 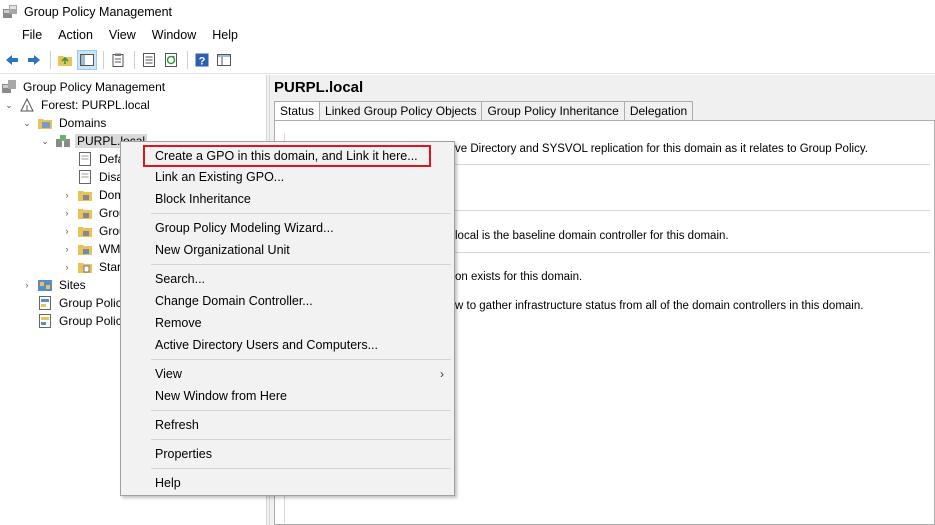 What do you see at coordinates (287, 374) in the screenshot?
I see `menu-item-view: View ›` at bounding box center [287, 374].